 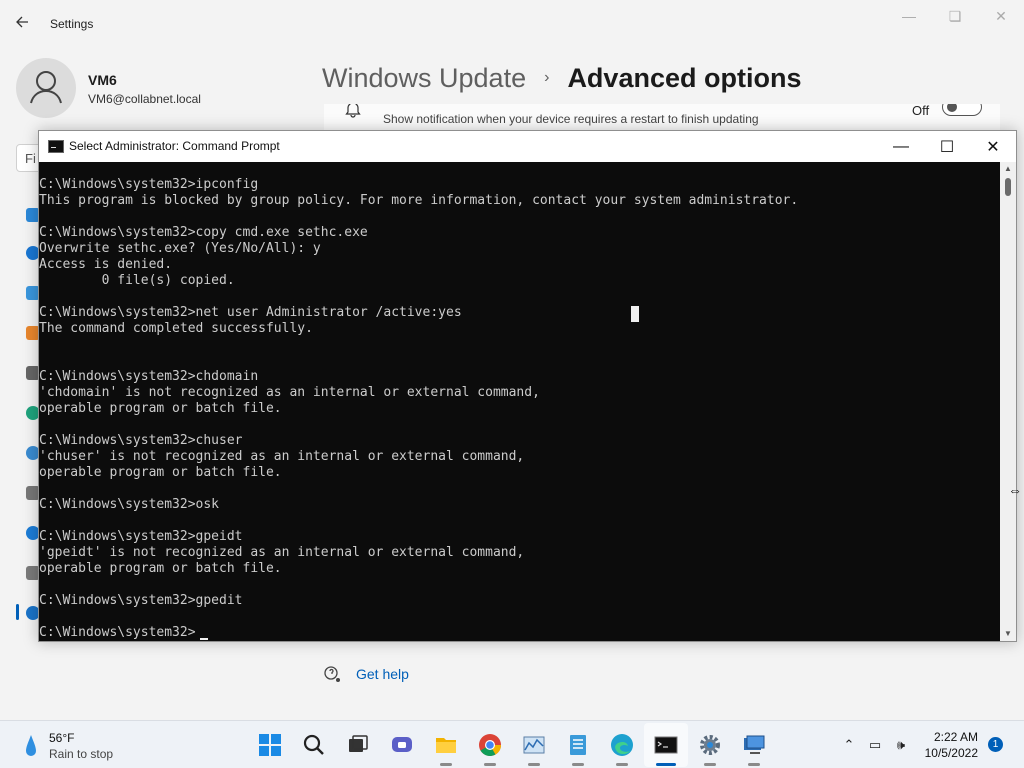 I want to click on command-prompt-icon, so click(x=666, y=745).